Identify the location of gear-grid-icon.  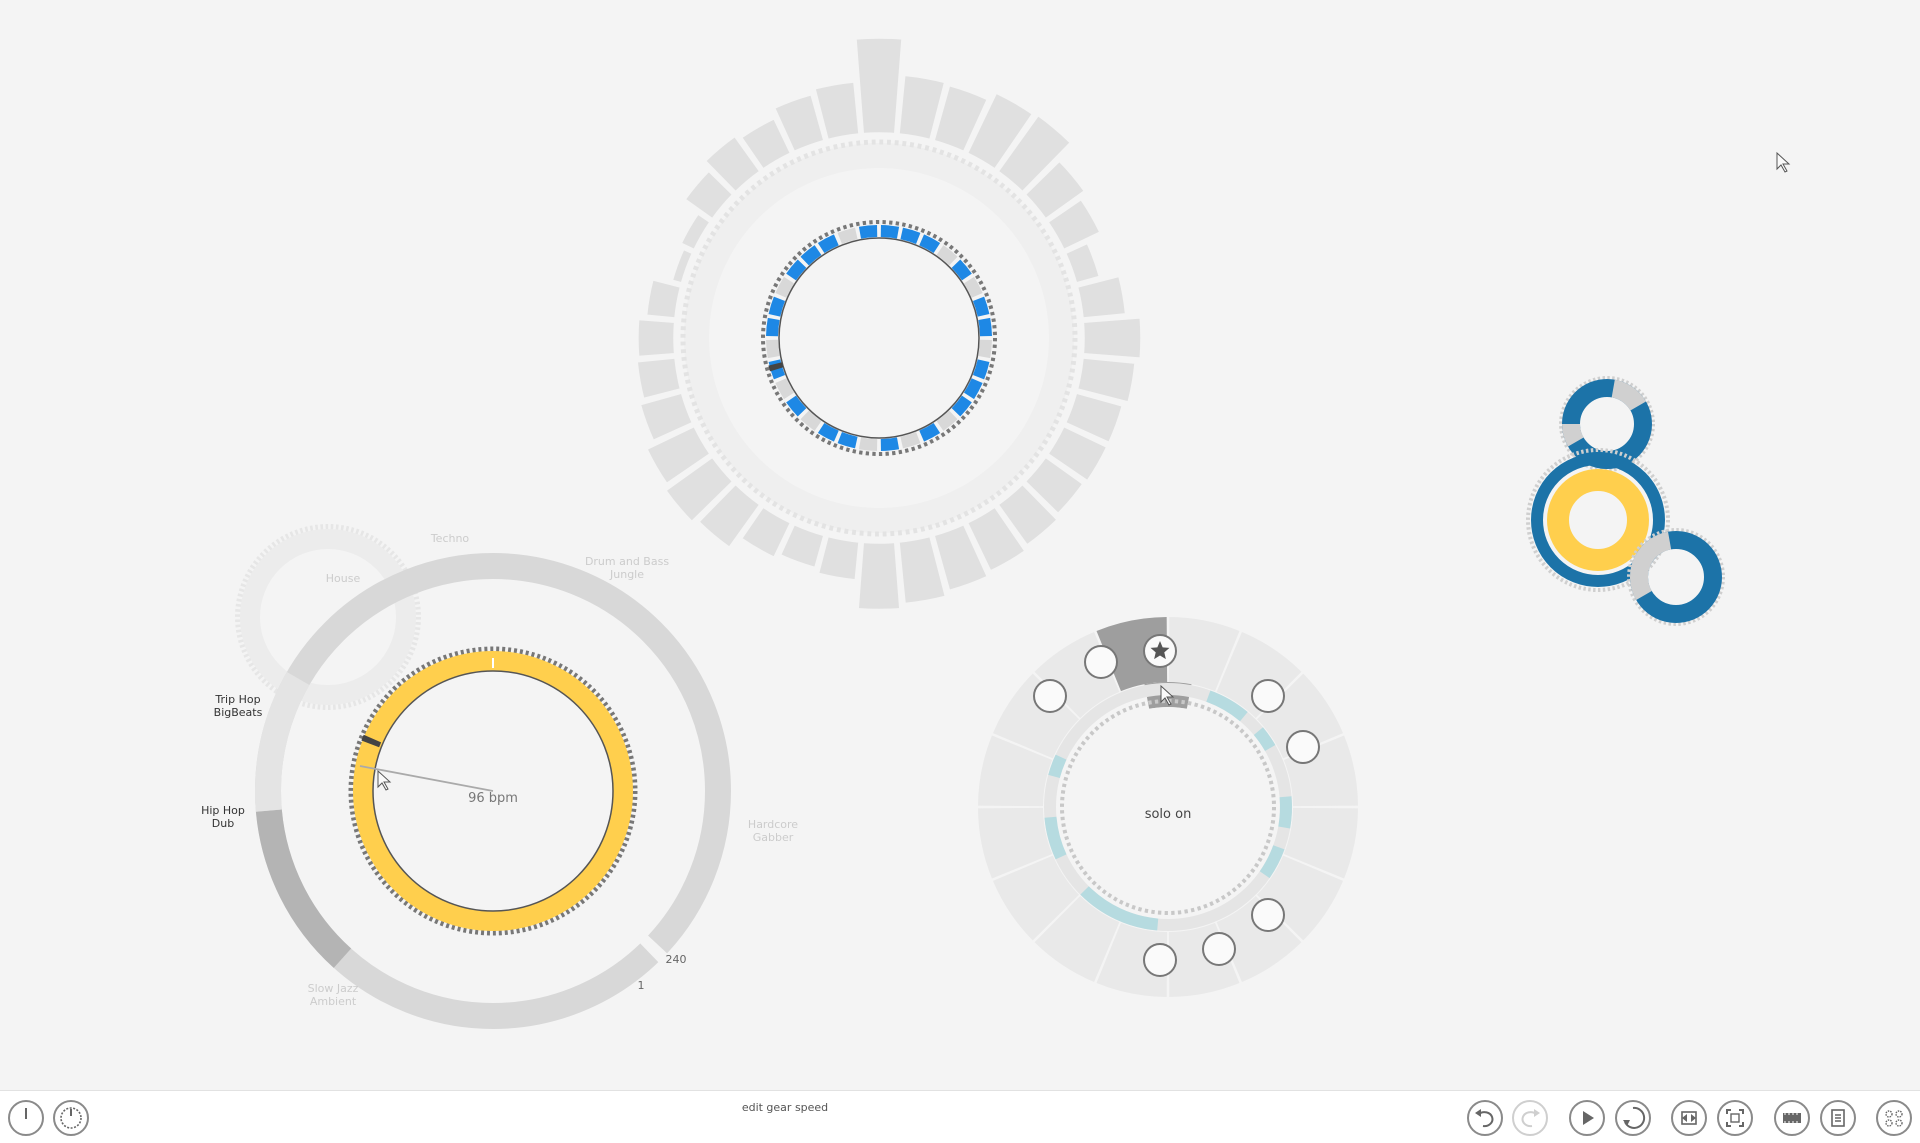
(1894, 1118).